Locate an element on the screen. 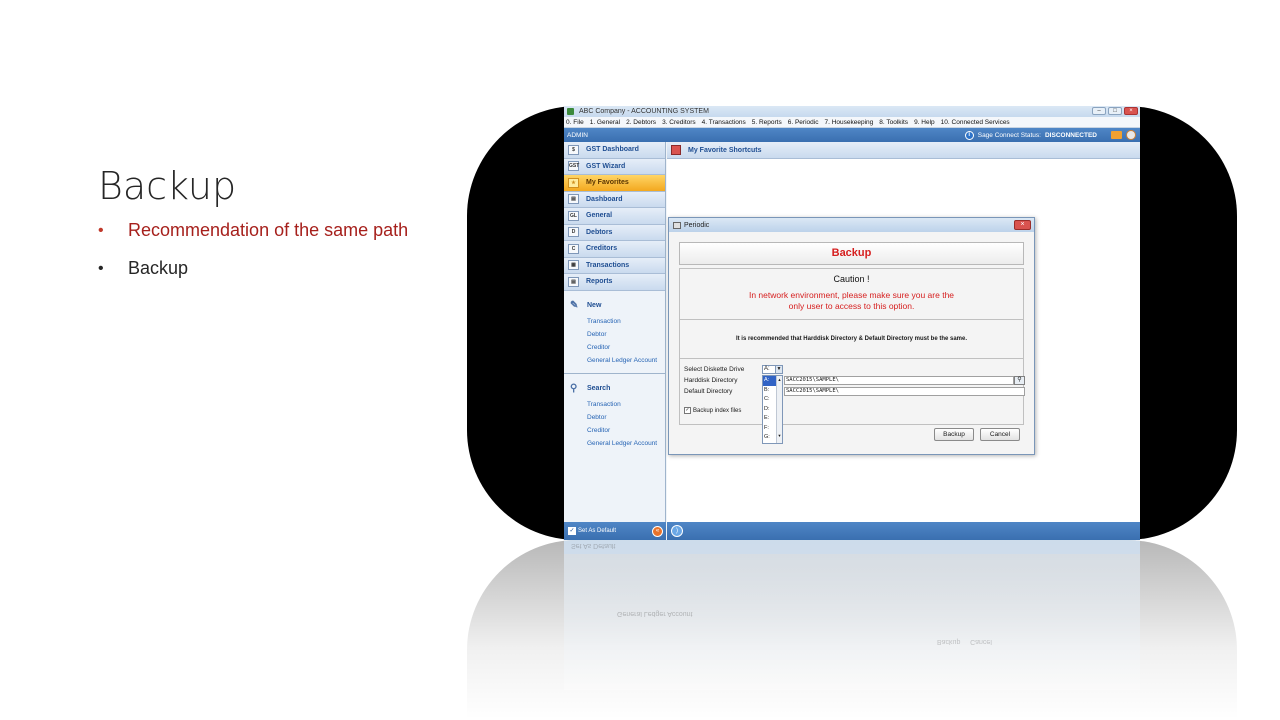 This screenshot has width=1280, height=720. collapse-icon: « is located at coordinates (657, 531).